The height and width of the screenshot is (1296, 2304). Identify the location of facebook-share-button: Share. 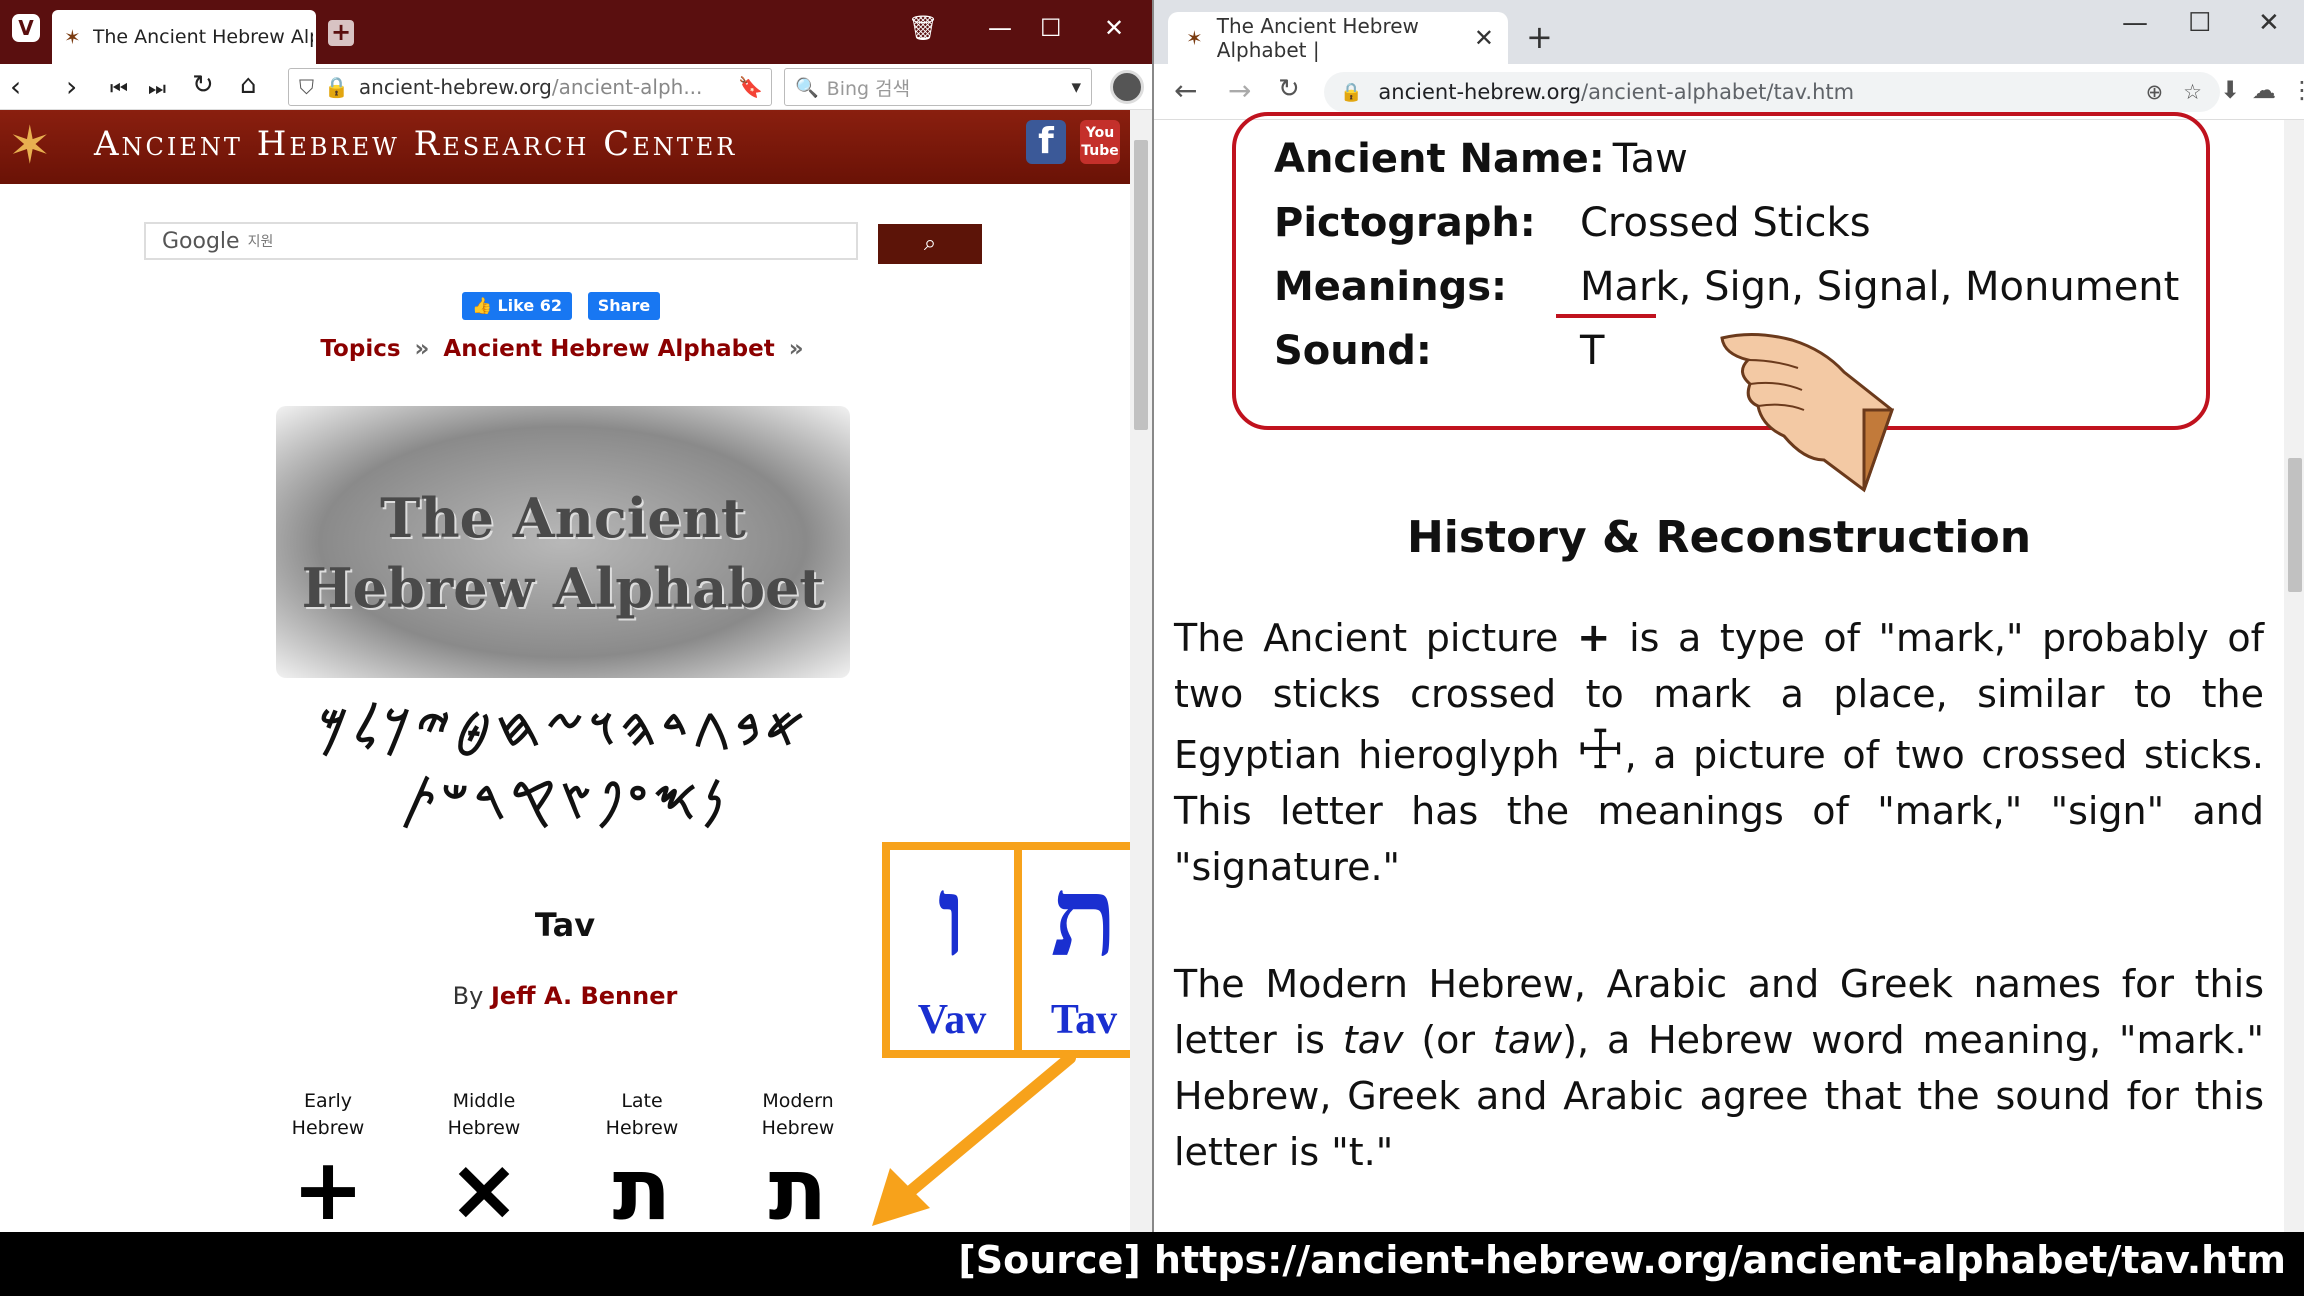
(624, 306).